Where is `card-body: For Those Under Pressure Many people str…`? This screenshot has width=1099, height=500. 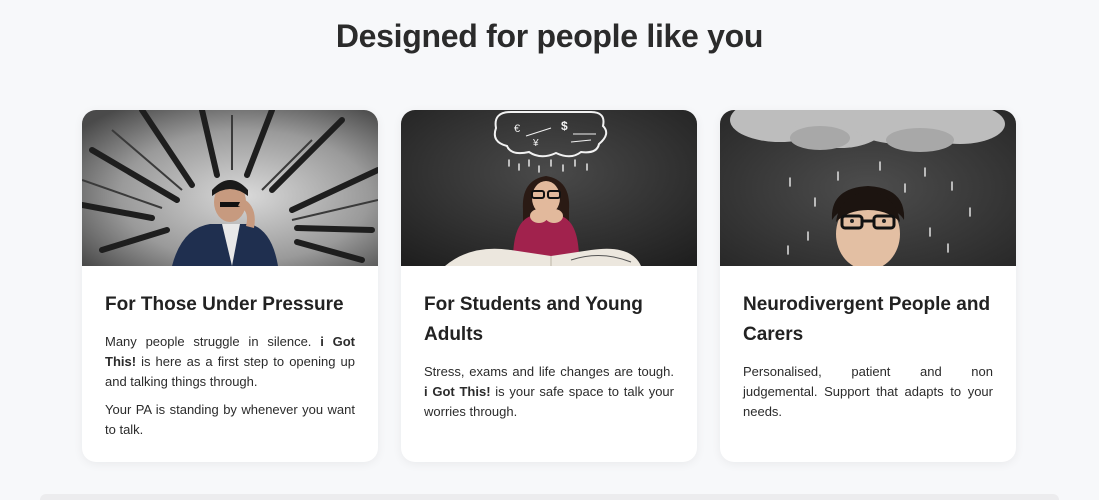 card-body: For Those Under Pressure Many people str… is located at coordinates (230, 364).